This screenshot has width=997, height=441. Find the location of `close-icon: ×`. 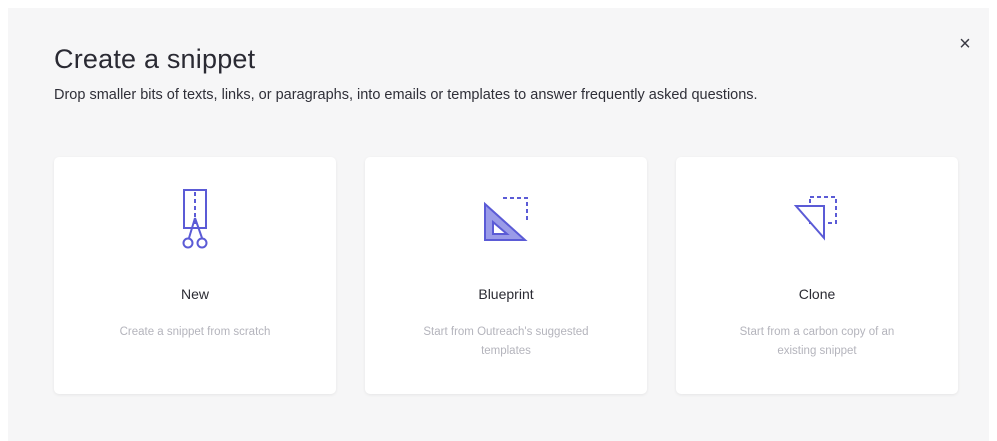

close-icon: × is located at coordinates (965, 44).